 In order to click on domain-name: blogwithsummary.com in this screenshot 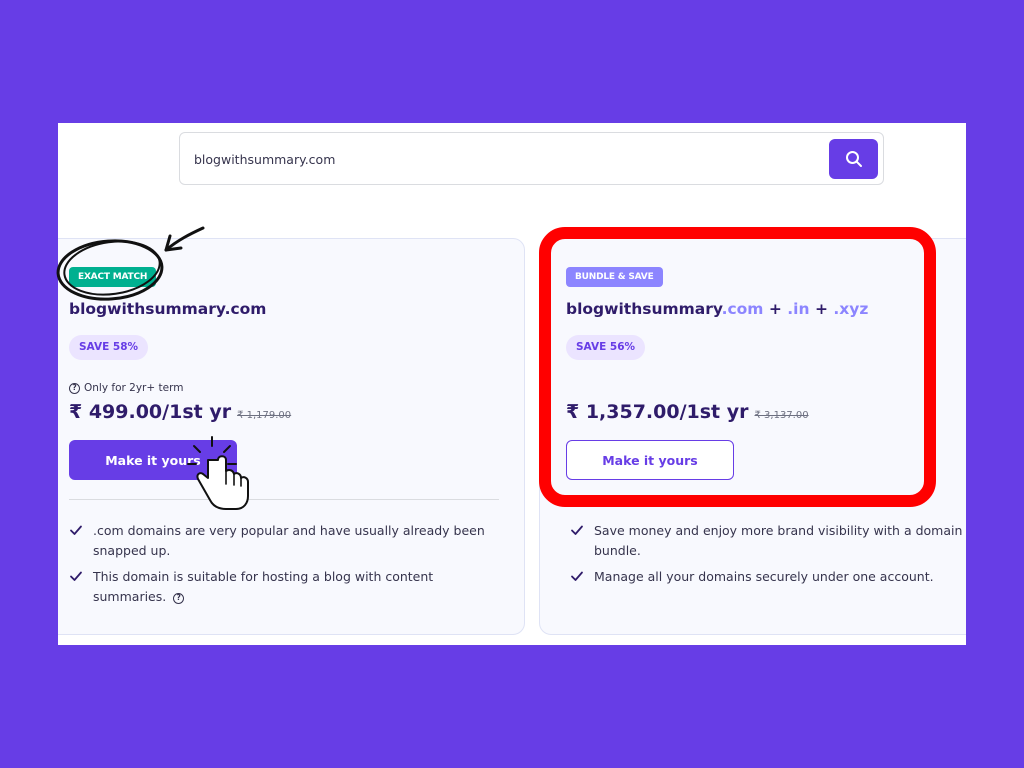, I will do `click(168, 309)`.